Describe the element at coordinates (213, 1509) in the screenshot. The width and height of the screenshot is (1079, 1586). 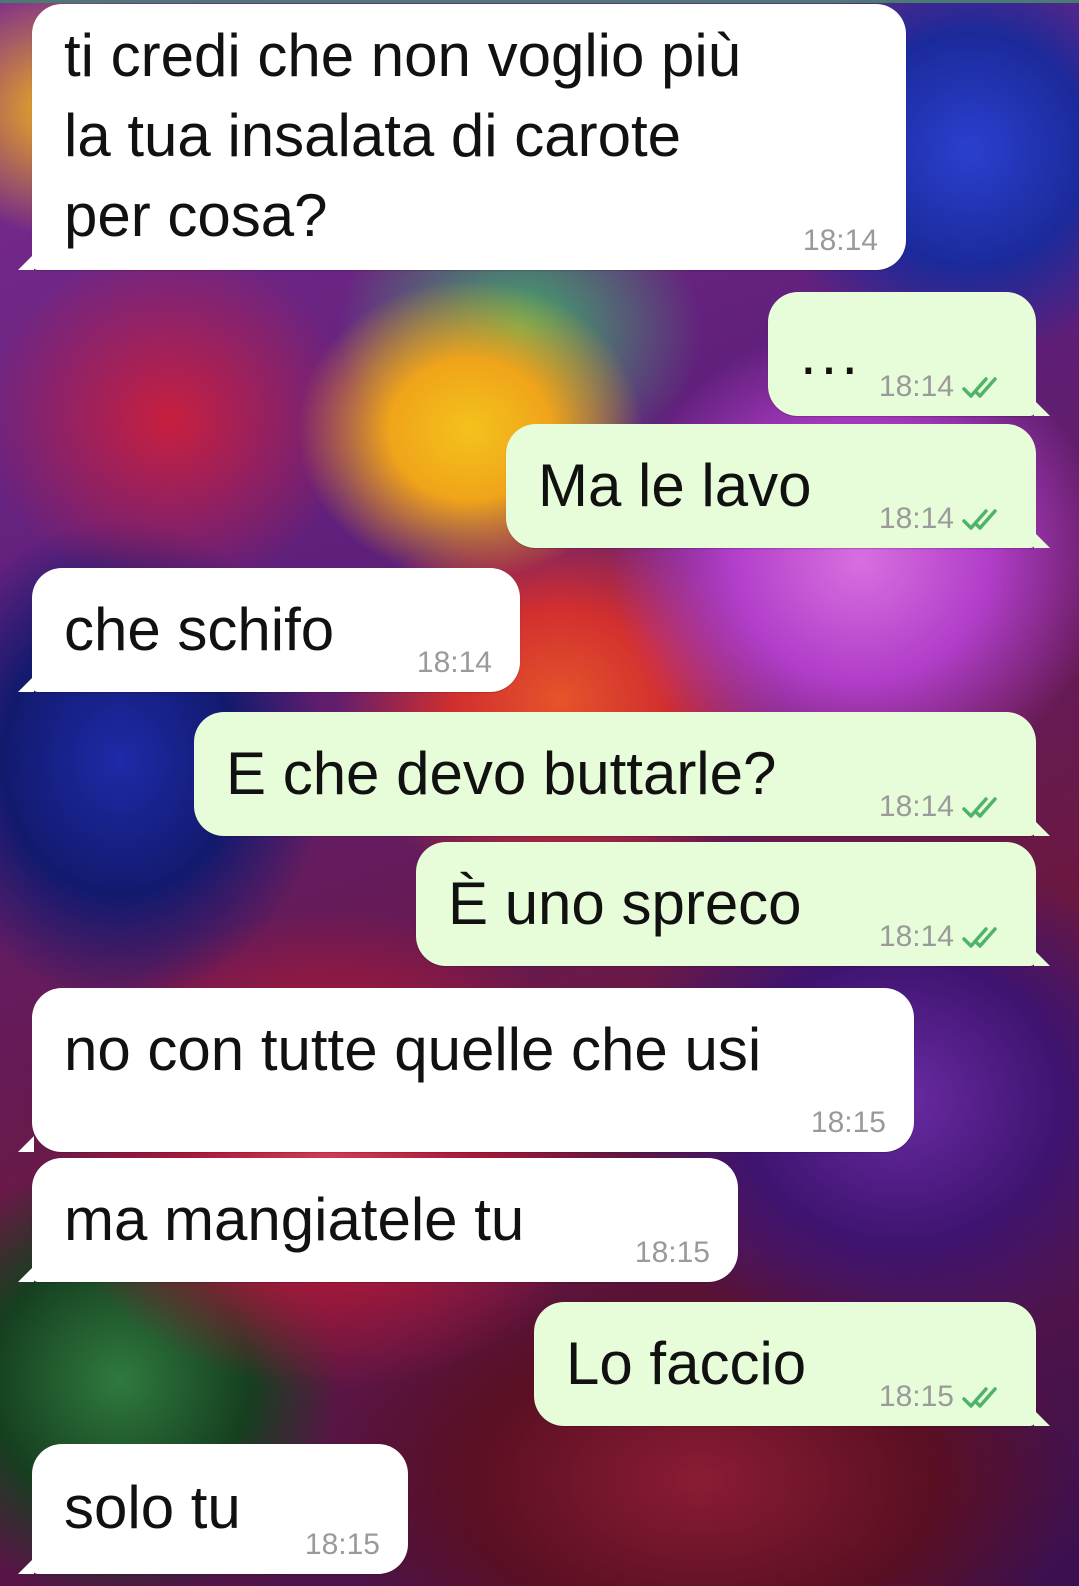
I see `message-bubble-incoming: solo tu 18:15` at that location.